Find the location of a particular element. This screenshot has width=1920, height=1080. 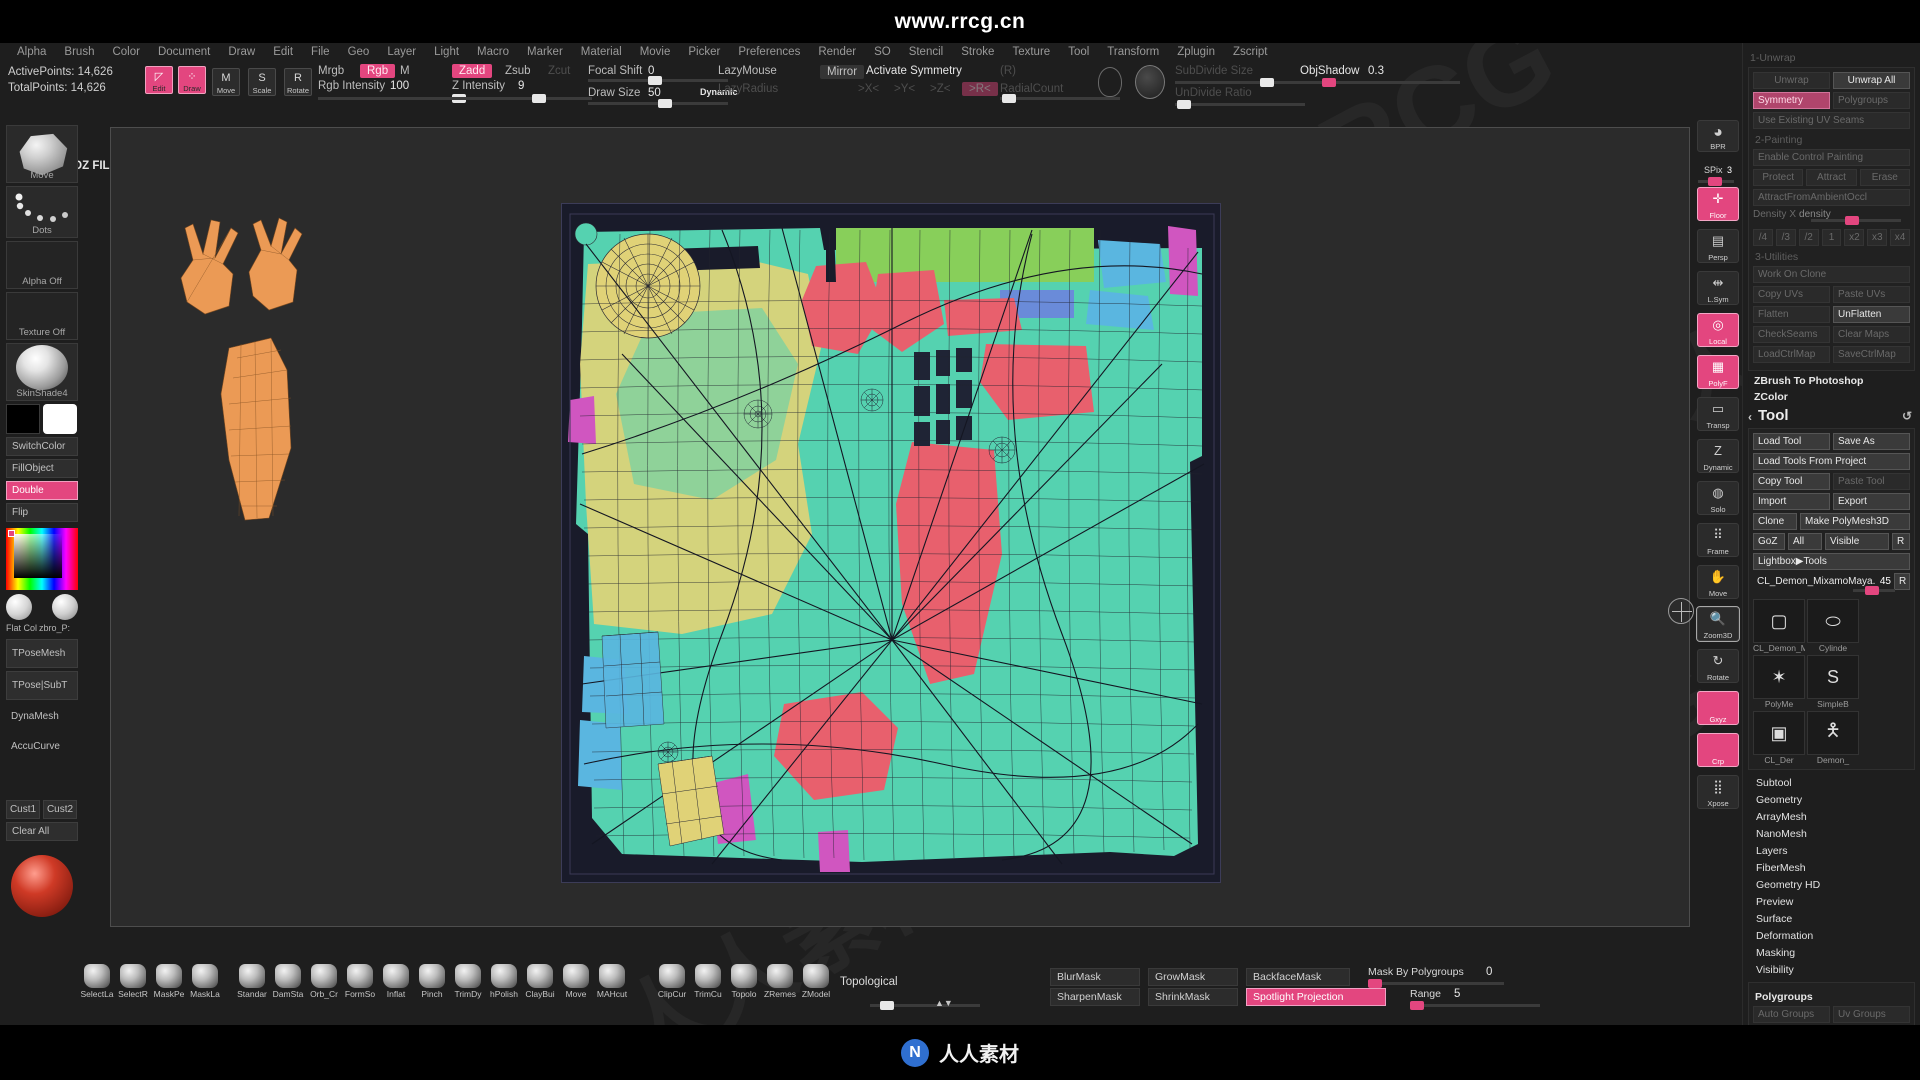

focal-shift-slider is located at coordinates (658, 80).